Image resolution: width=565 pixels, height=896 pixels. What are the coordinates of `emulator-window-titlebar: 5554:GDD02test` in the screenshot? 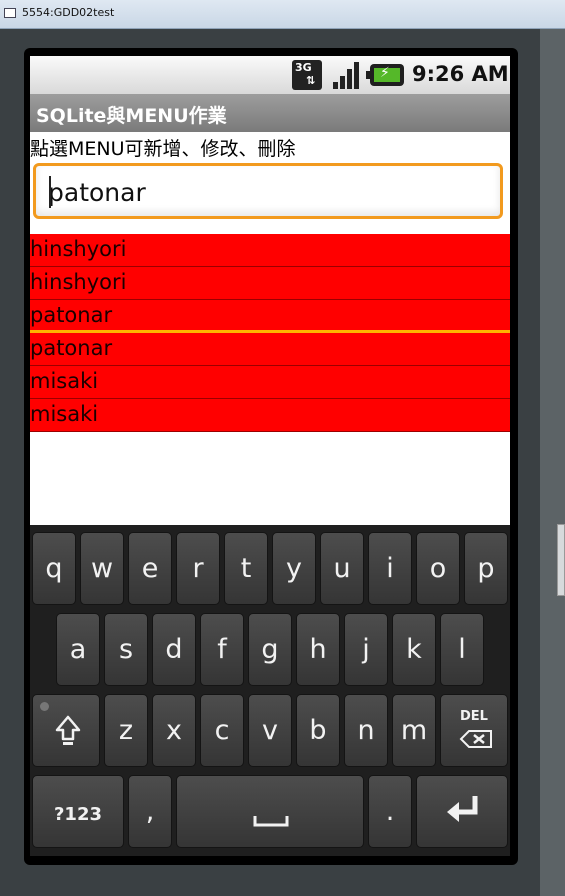 It's located at (282, 14).